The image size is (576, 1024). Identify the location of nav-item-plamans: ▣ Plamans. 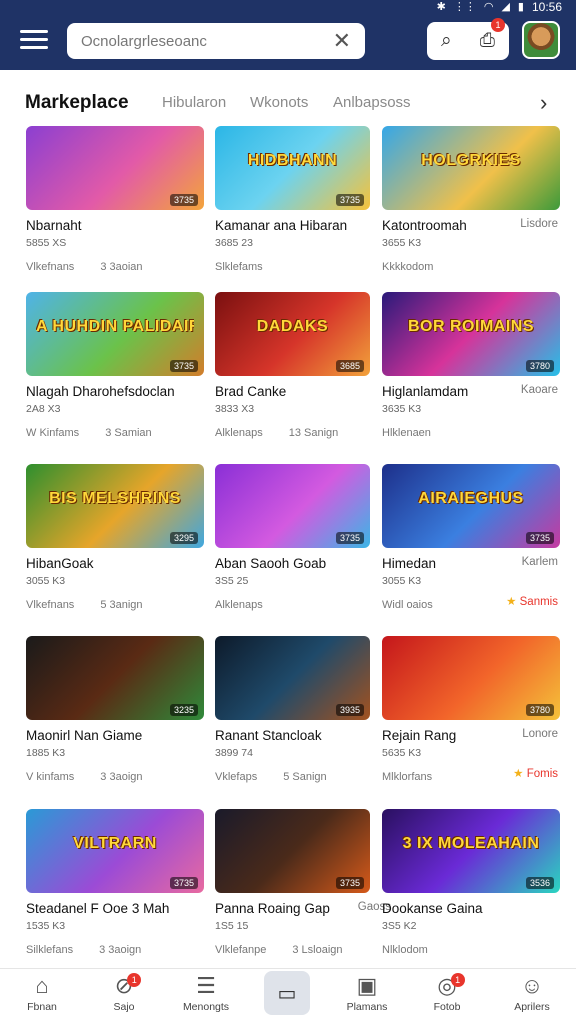
(367, 991).